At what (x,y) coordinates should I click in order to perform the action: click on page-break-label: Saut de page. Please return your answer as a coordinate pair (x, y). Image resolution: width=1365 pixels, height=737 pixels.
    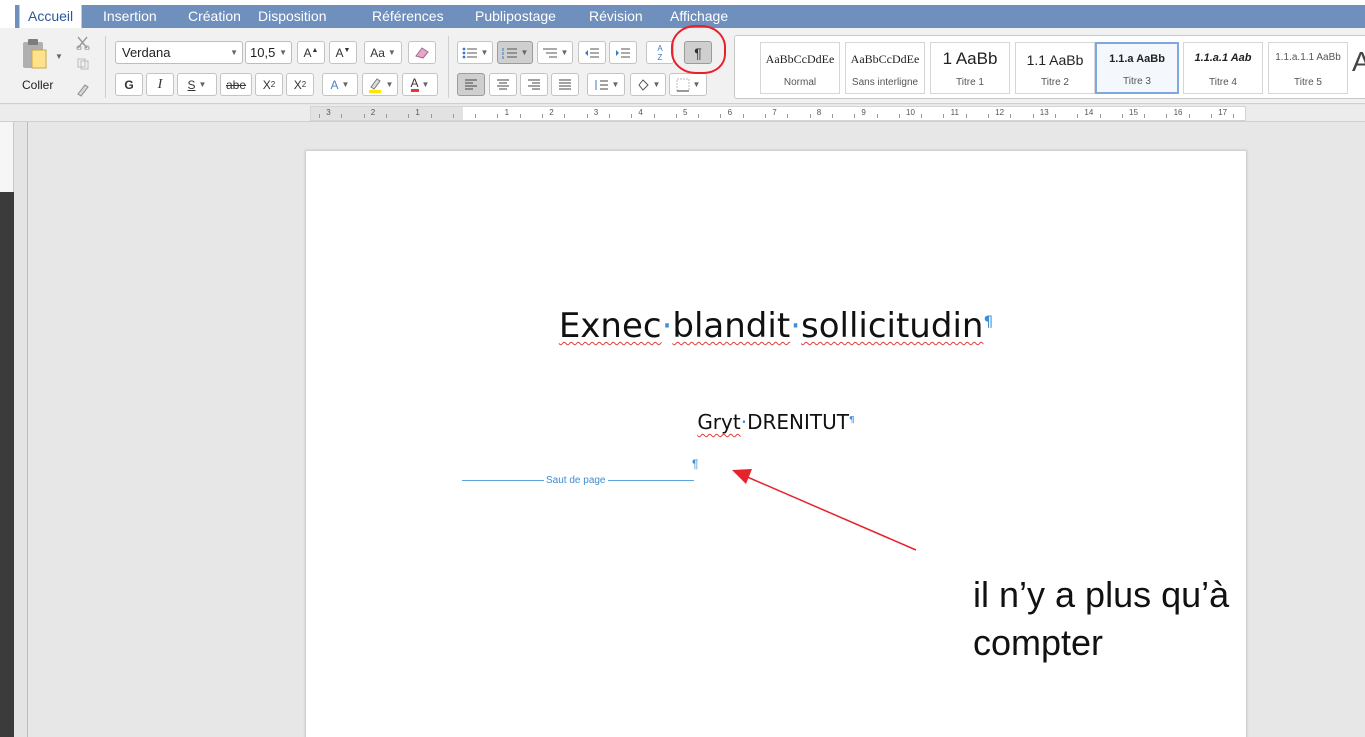
    Looking at the image, I should click on (576, 480).